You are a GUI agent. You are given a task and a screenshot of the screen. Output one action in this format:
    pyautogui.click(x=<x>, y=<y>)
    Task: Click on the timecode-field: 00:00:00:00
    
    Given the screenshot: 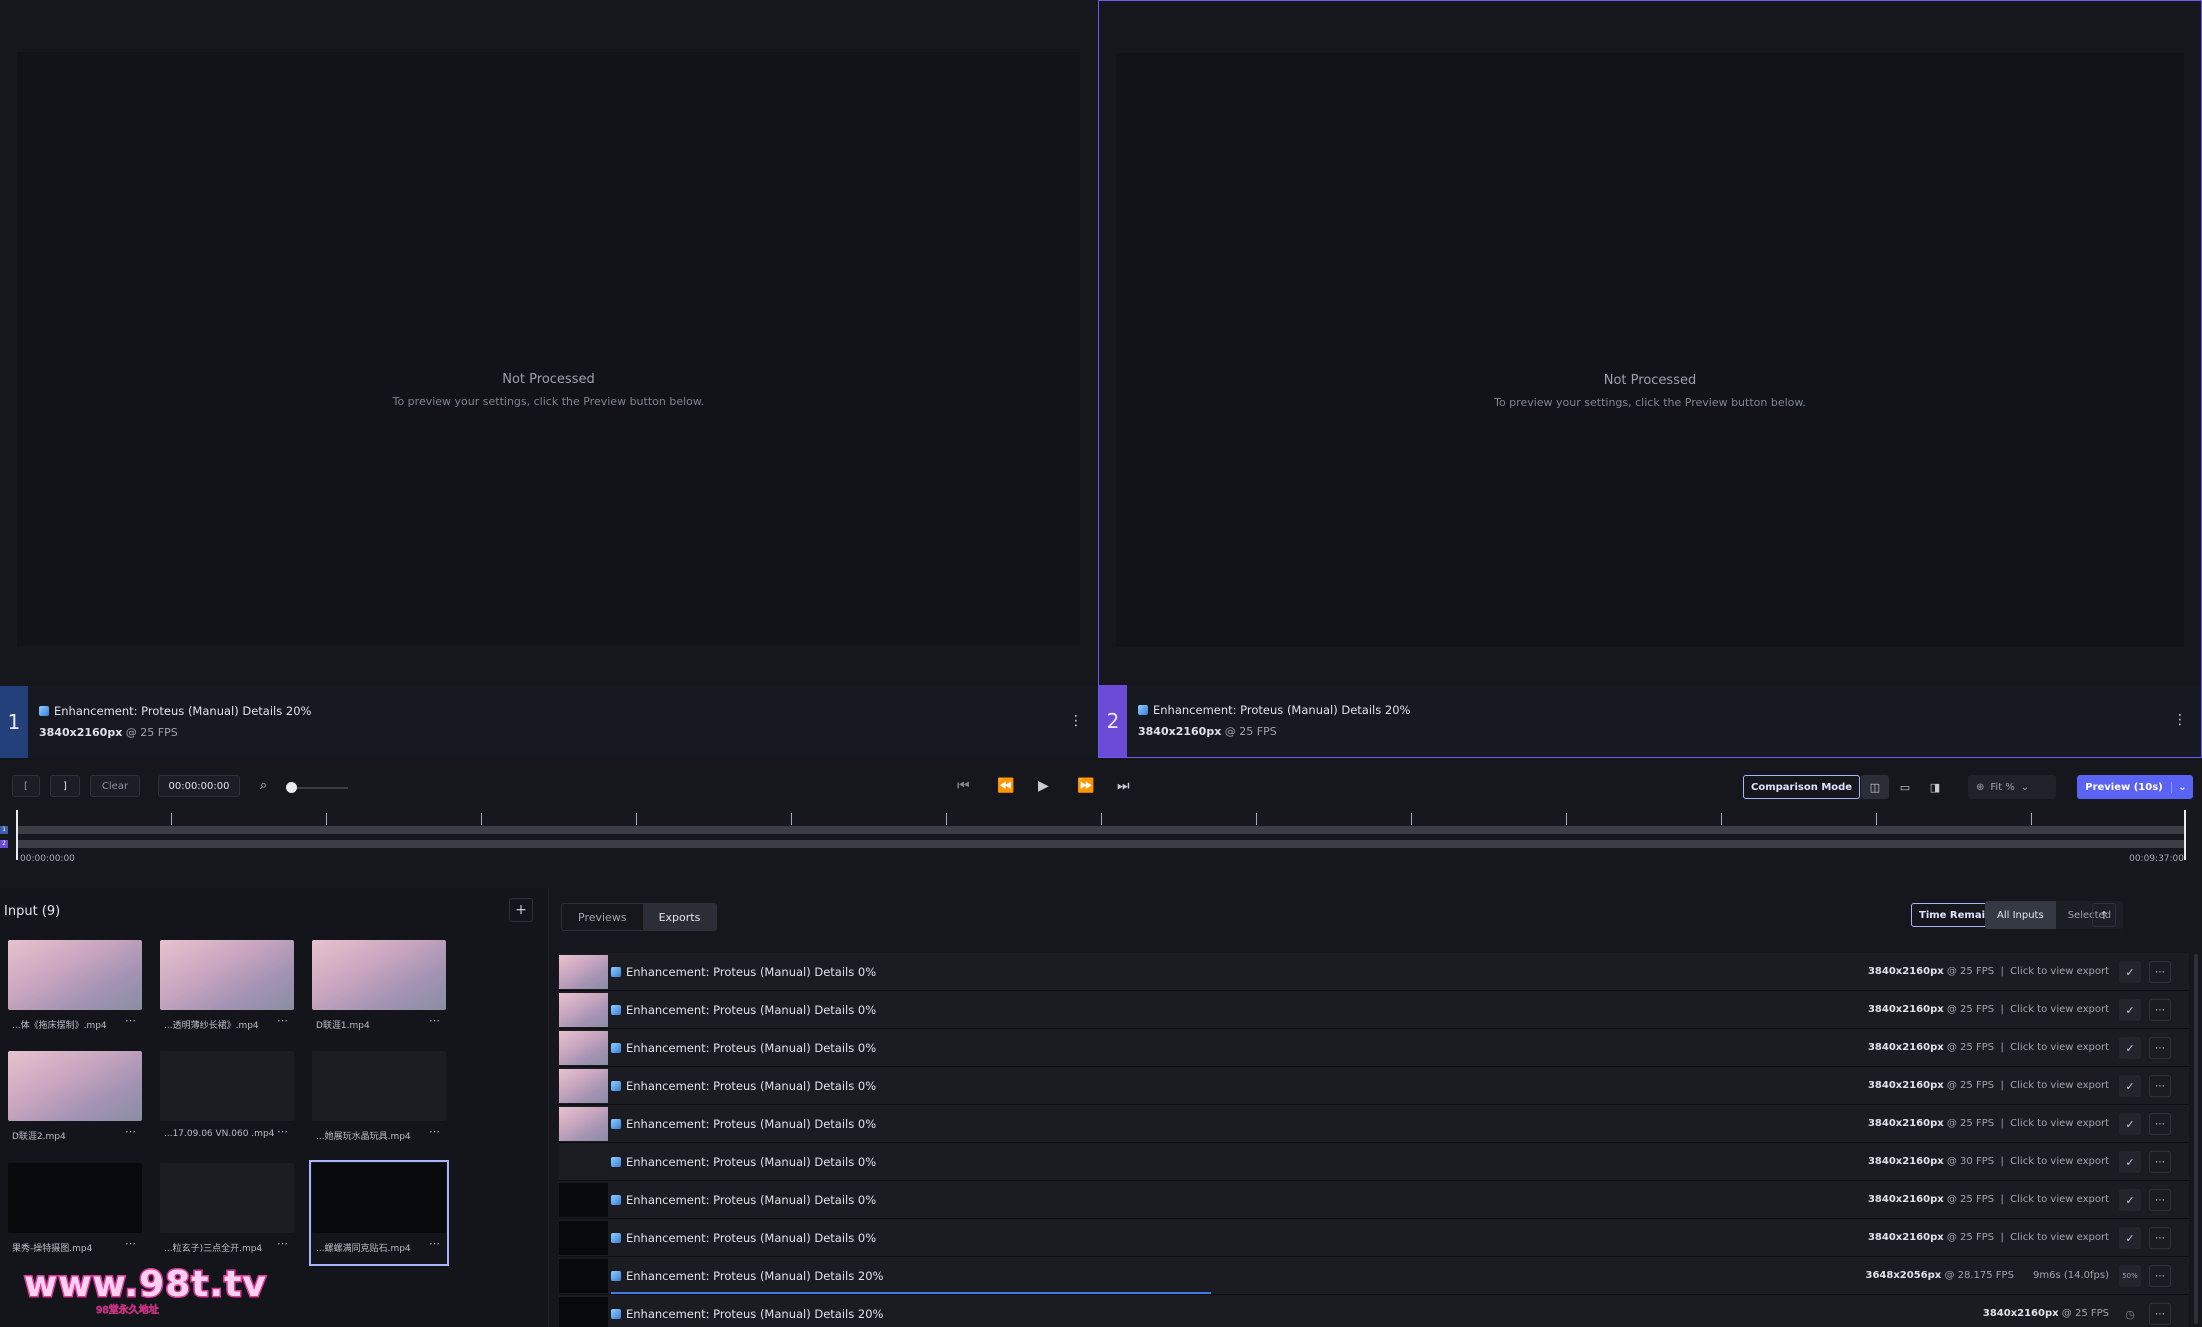 What is the action you would take?
    pyautogui.click(x=199, y=786)
    